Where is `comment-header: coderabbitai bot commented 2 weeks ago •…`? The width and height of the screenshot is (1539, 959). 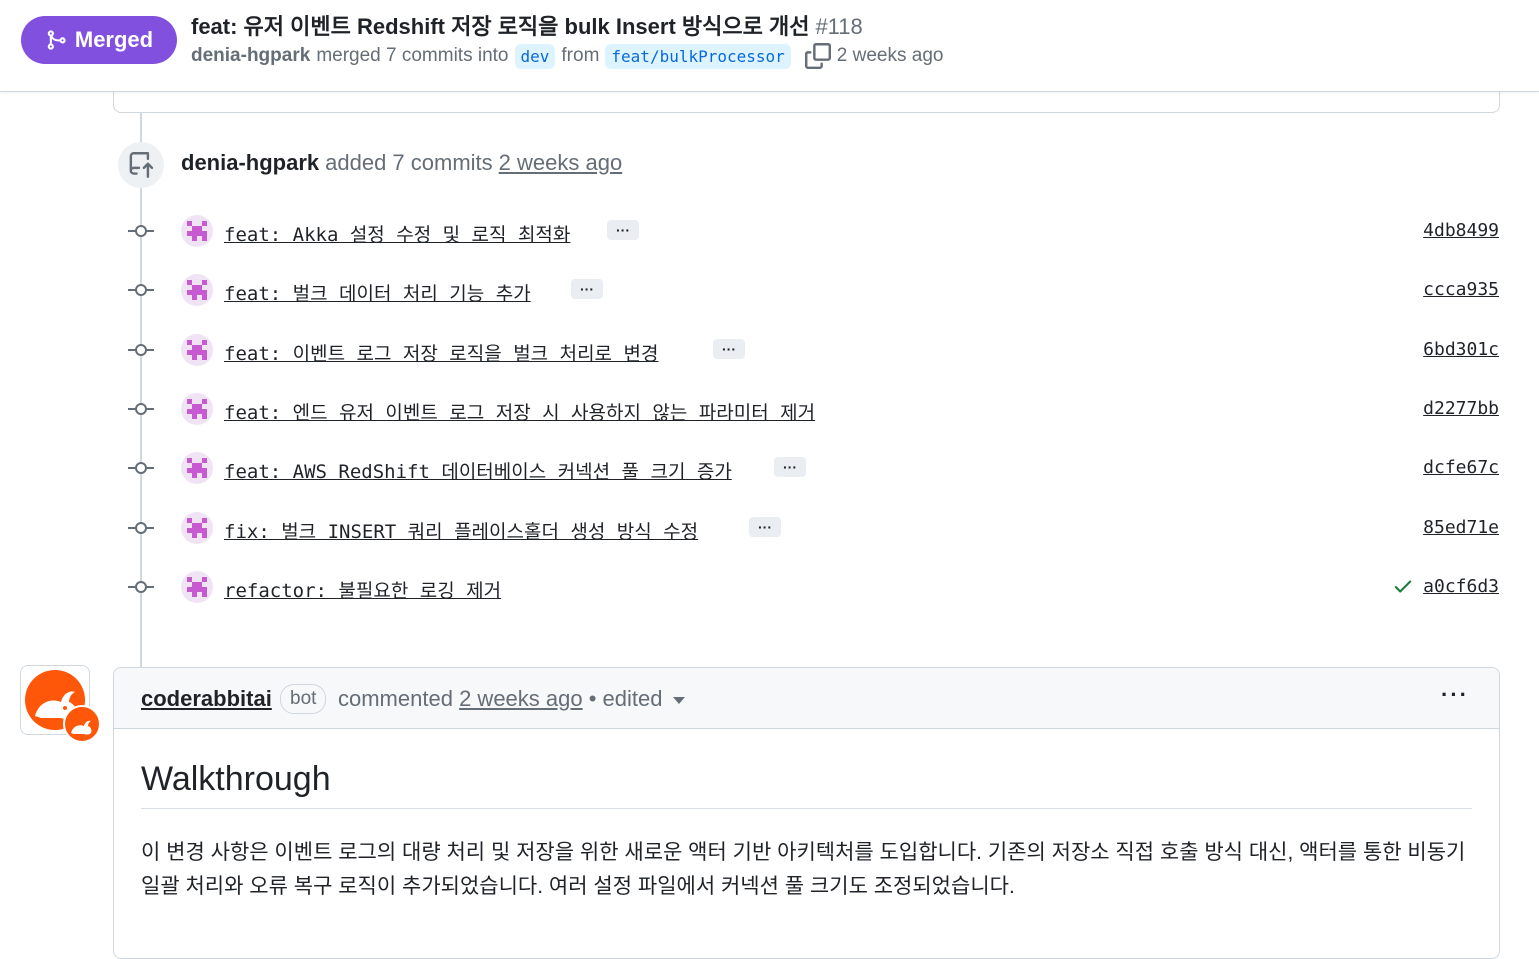 comment-header: coderabbitai bot commented 2 weeks ago •… is located at coordinates (806, 698).